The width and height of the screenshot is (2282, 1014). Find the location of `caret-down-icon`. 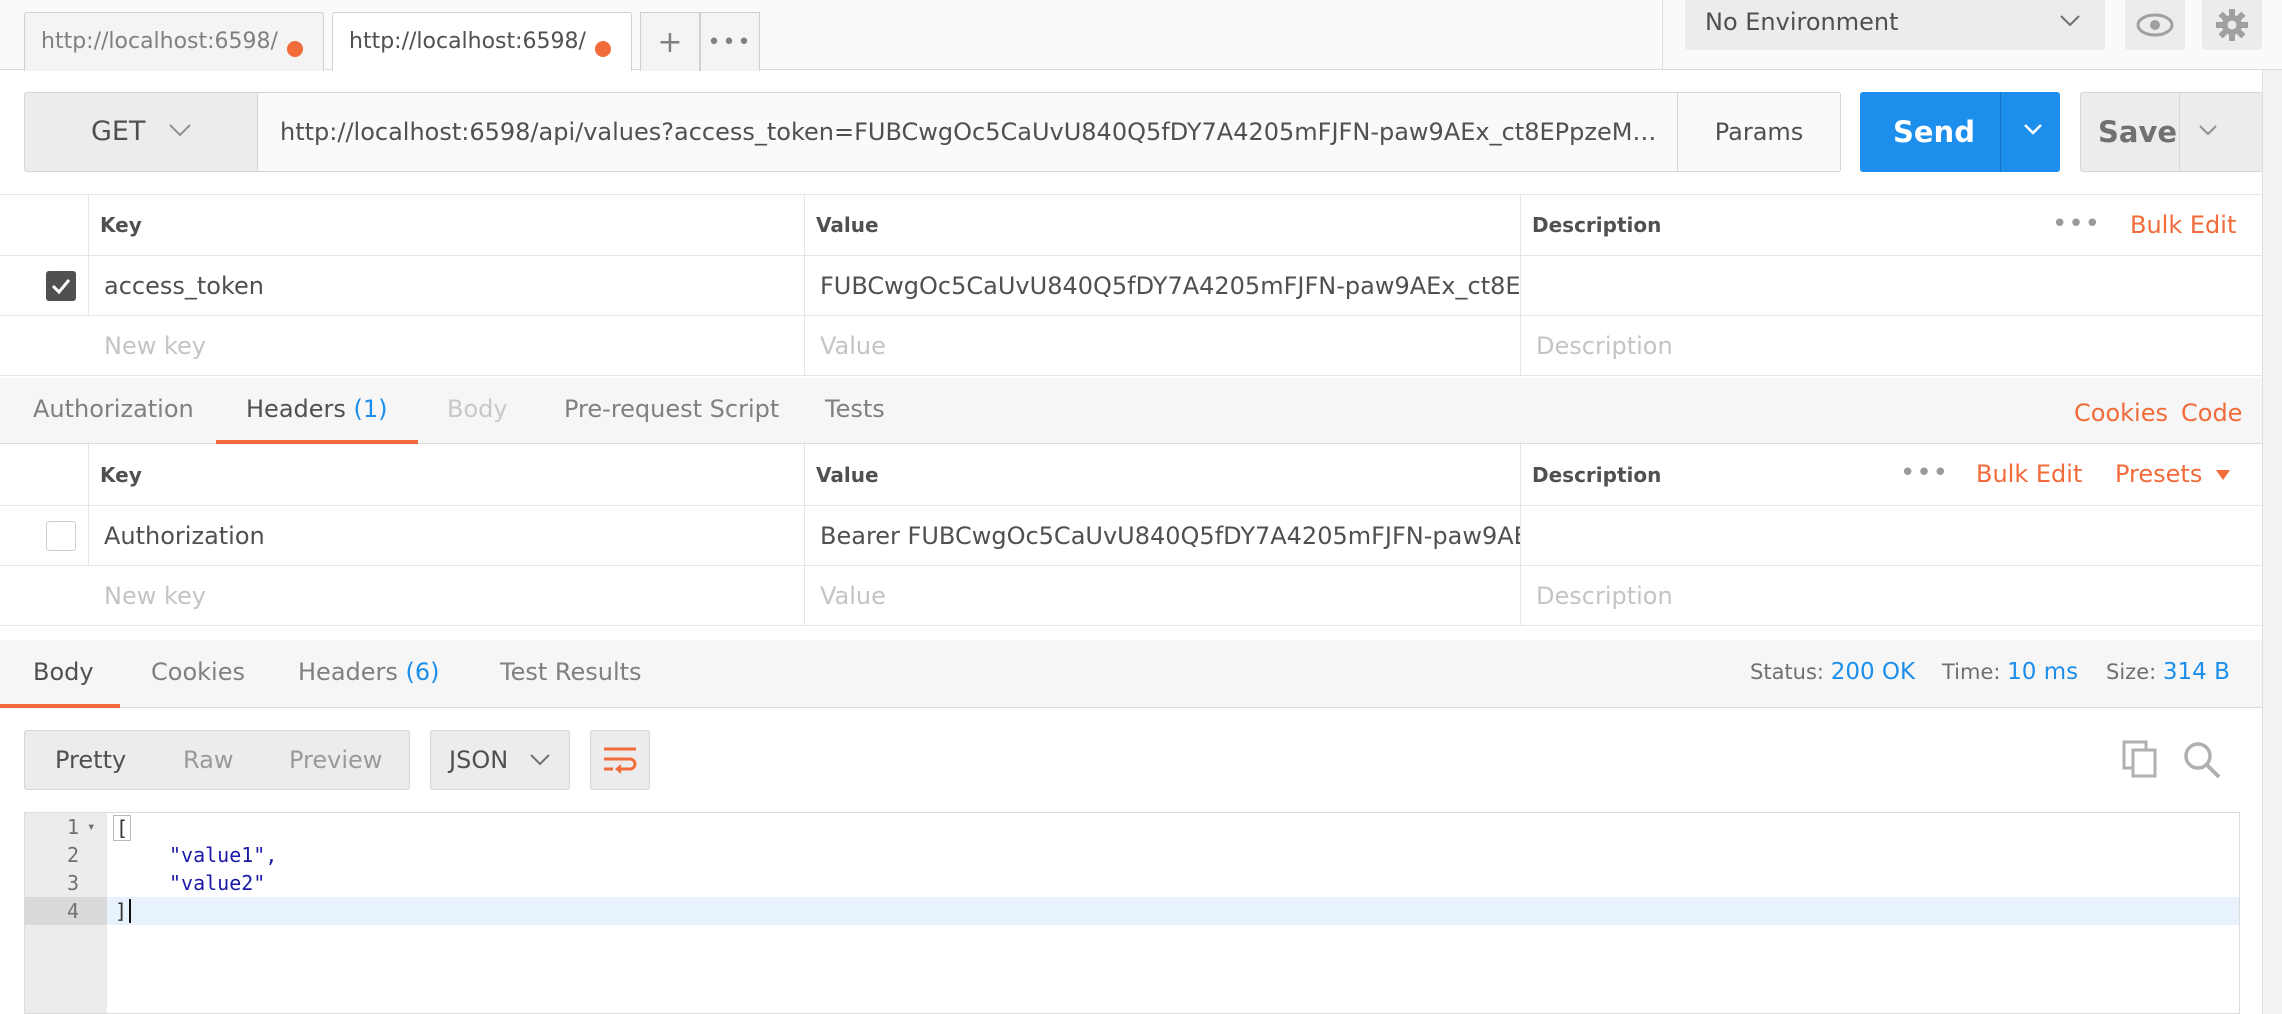

caret-down-icon is located at coordinates (2222, 475).